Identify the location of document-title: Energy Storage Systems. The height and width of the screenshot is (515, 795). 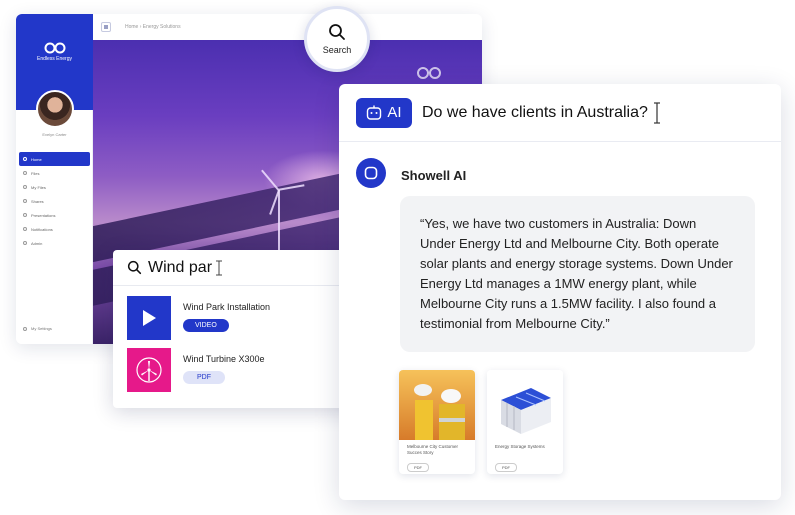
(520, 446).